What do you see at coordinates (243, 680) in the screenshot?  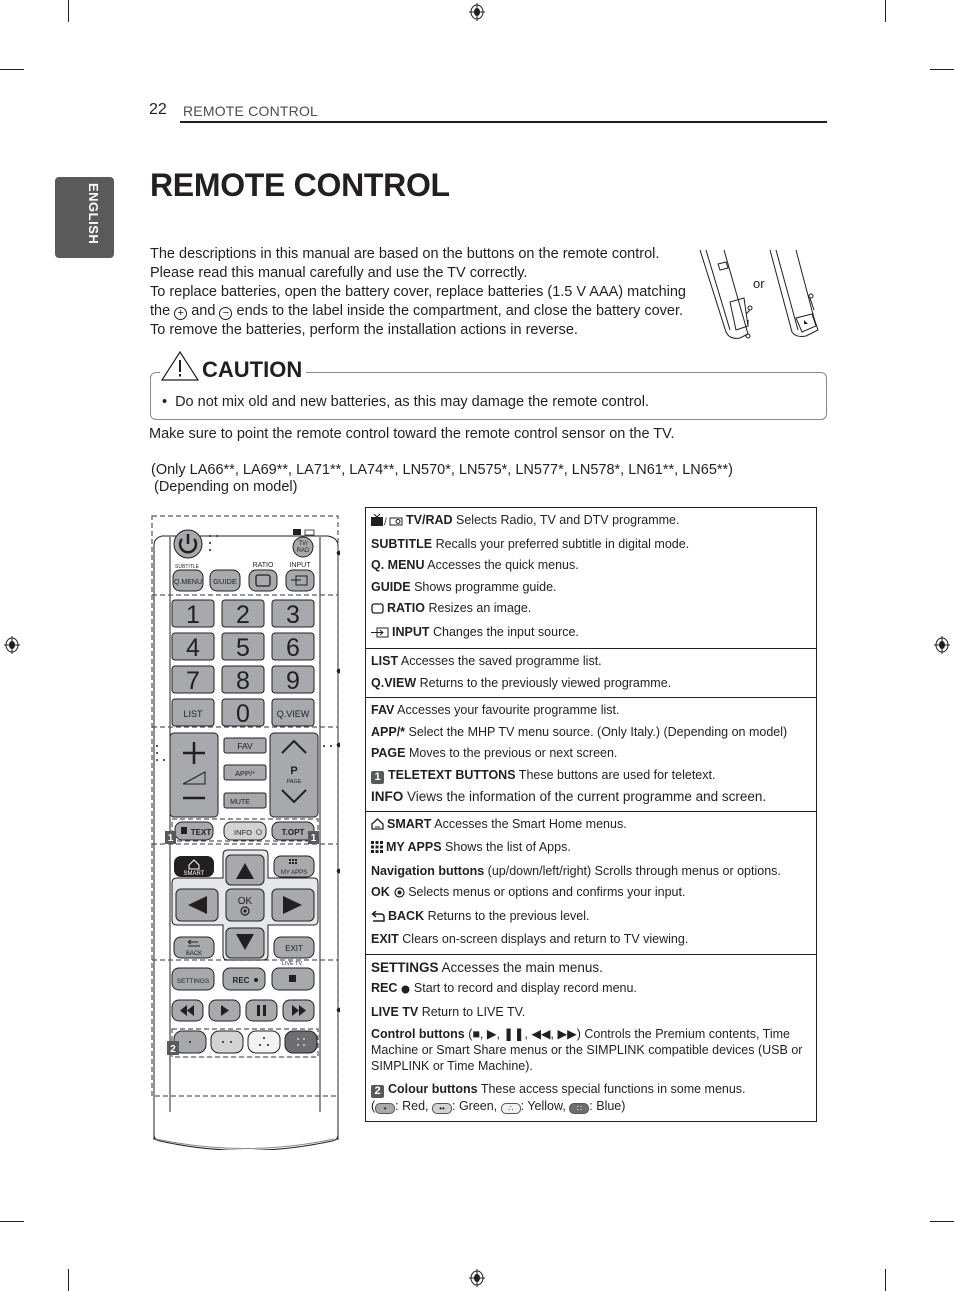 I see `key-8-button: 8` at bounding box center [243, 680].